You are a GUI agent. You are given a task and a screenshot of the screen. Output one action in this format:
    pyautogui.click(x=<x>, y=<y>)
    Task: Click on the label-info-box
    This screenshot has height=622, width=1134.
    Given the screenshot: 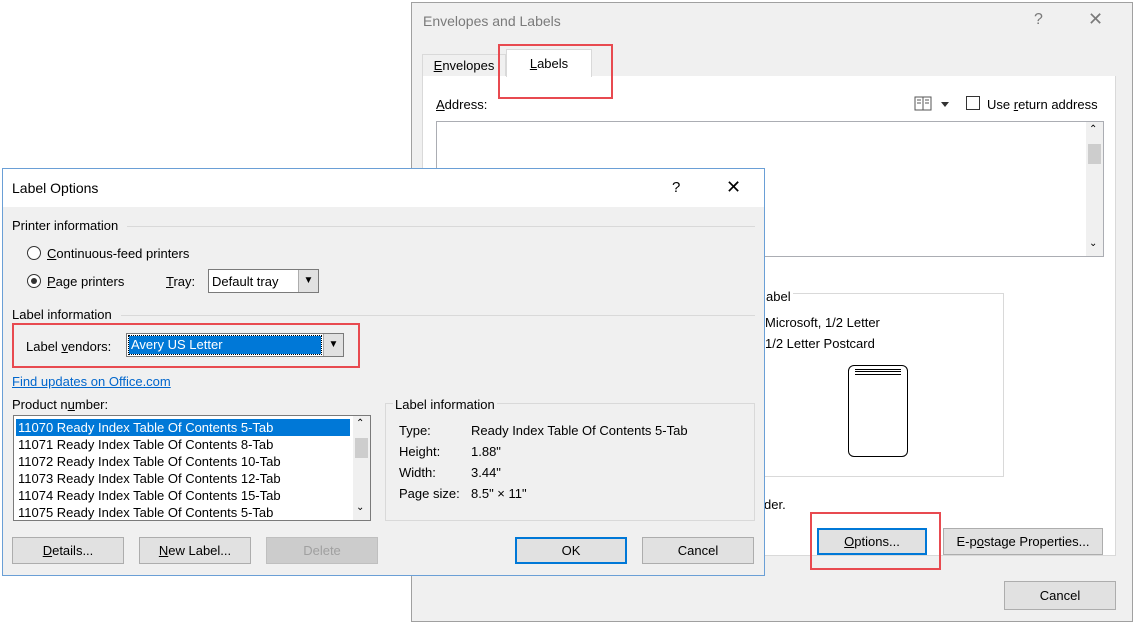 What is the action you would take?
    pyautogui.click(x=570, y=462)
    